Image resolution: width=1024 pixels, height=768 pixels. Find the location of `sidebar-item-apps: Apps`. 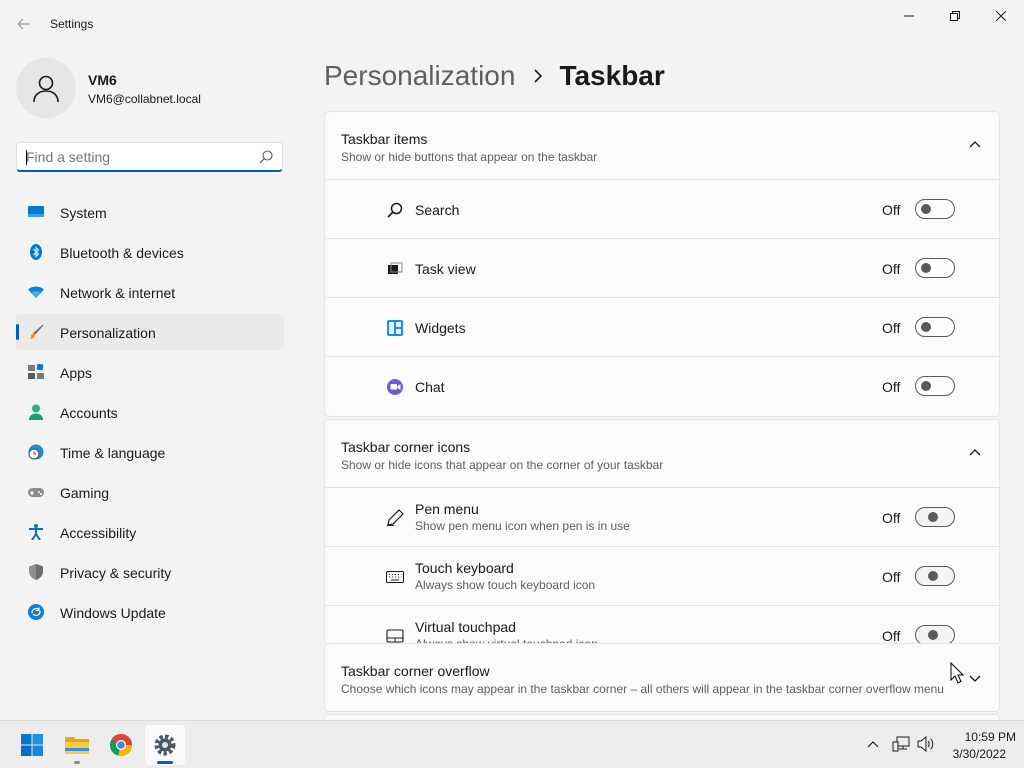

sidebar-item-apps: Apps is located at coordinates (150, 372).